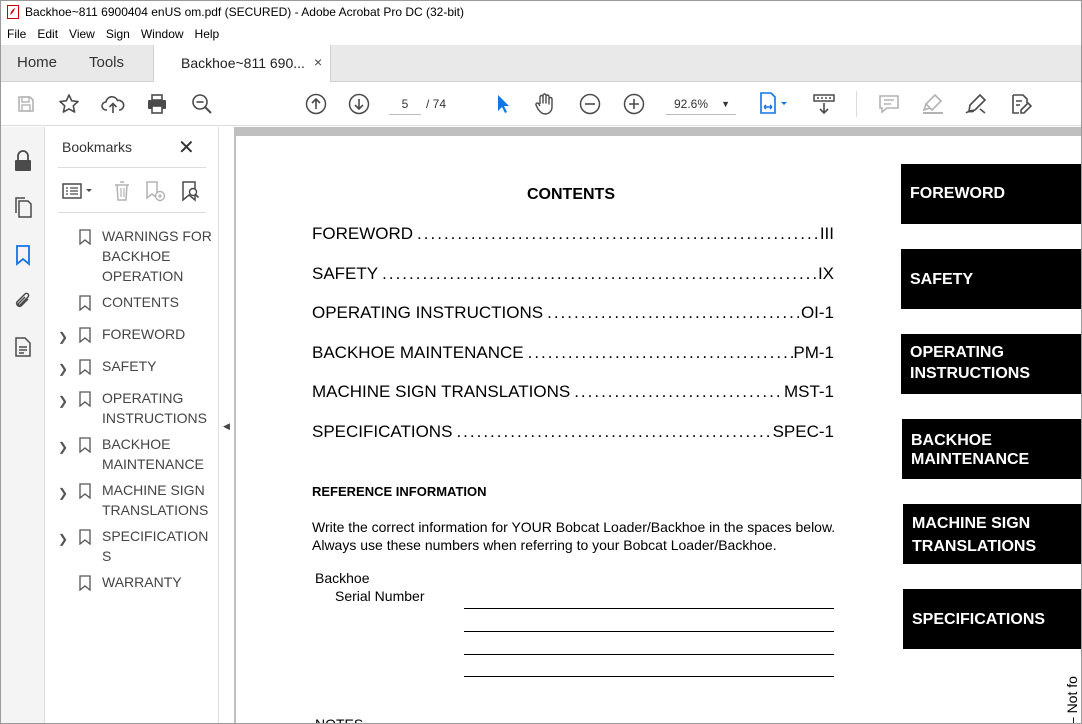 The width and height of the screenshot is (1082, 724). What do you see at coordinates (79, 191) in the screenshot?
I see `bookmark-options-icon` at bounding box center [79, 191].